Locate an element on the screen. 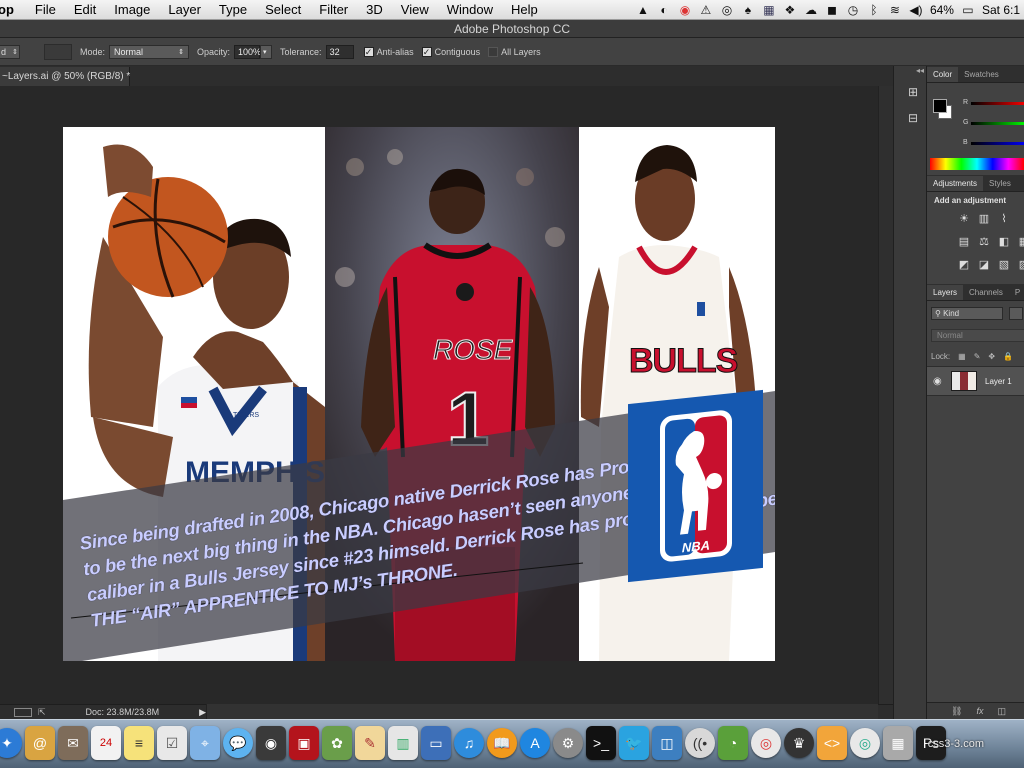 The height and width of the screenshot is (768, 1024). colorsync-icon: ◔ is located at coordinates (733, 743).